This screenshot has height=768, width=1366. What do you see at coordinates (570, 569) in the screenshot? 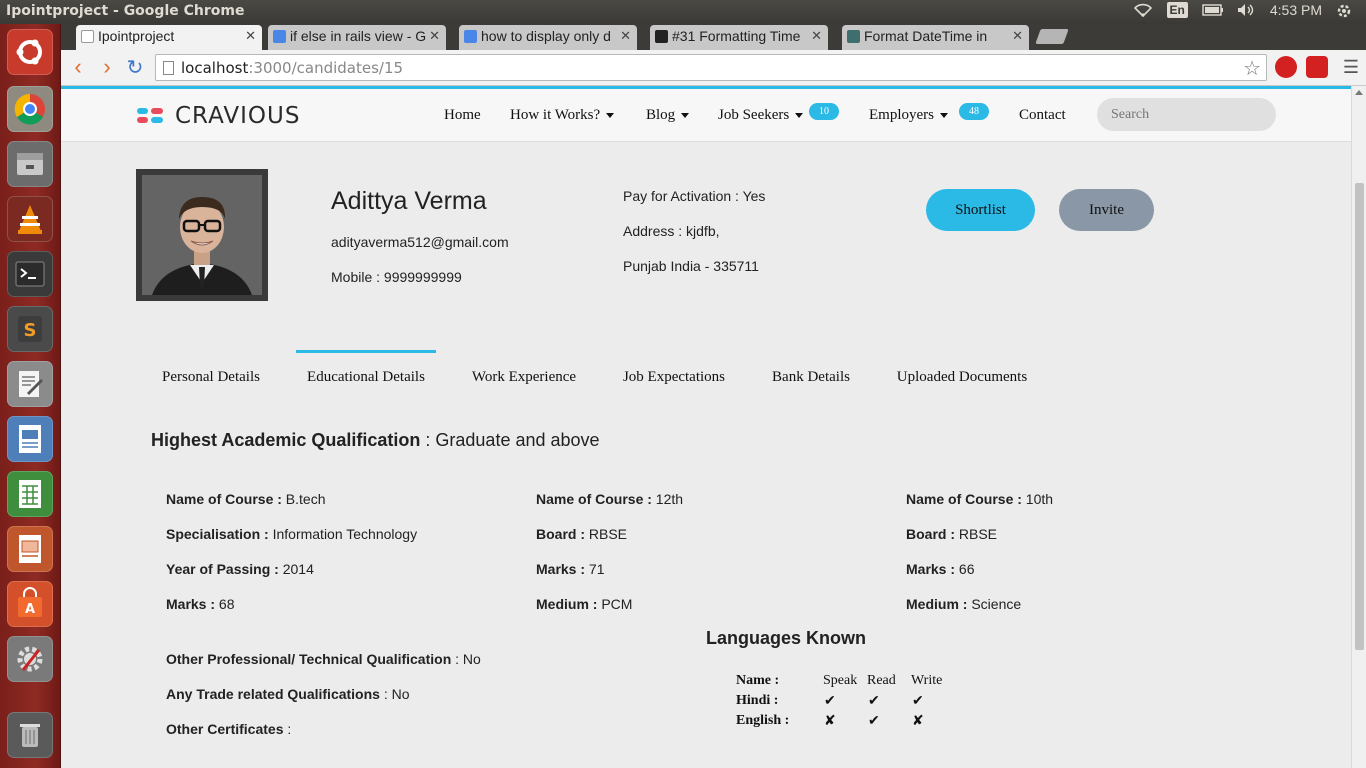
I see `twelfth-marks: Marks : 71` at bounding box center [570, 569].